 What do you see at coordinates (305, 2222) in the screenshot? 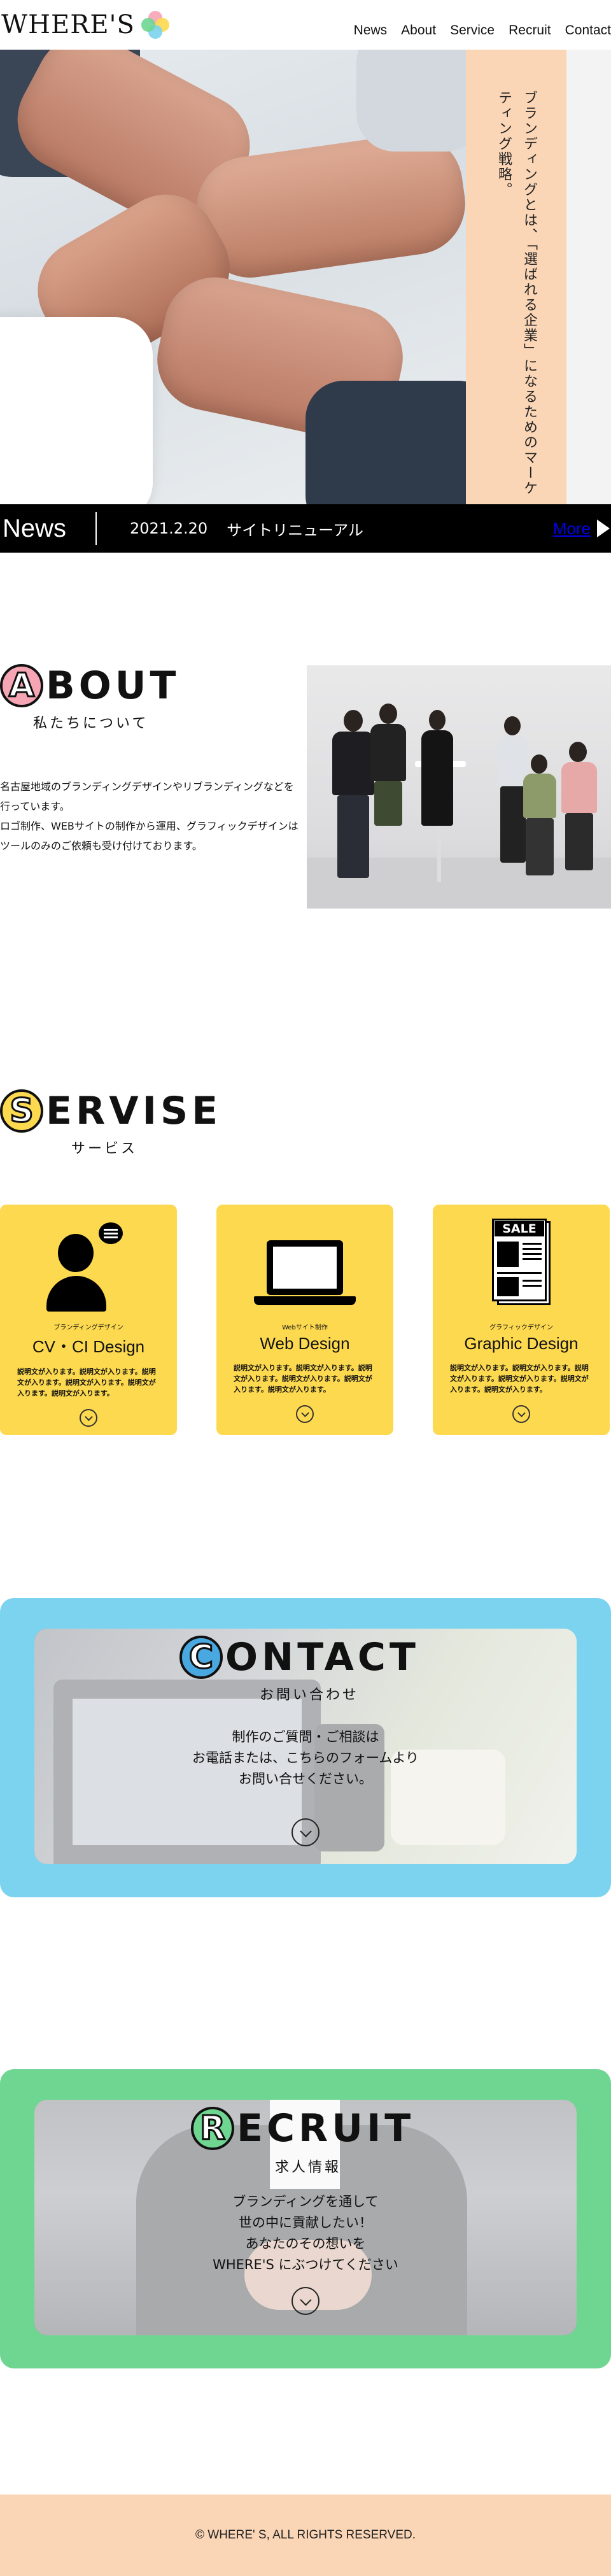
I see `recruit-line-2: 世の中に貢献したい！` at bounding box center [305, 2222].